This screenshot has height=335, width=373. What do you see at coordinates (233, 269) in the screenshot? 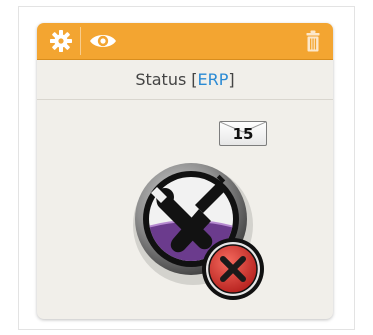
I see `error-badge` at bounding box center [233, 269].